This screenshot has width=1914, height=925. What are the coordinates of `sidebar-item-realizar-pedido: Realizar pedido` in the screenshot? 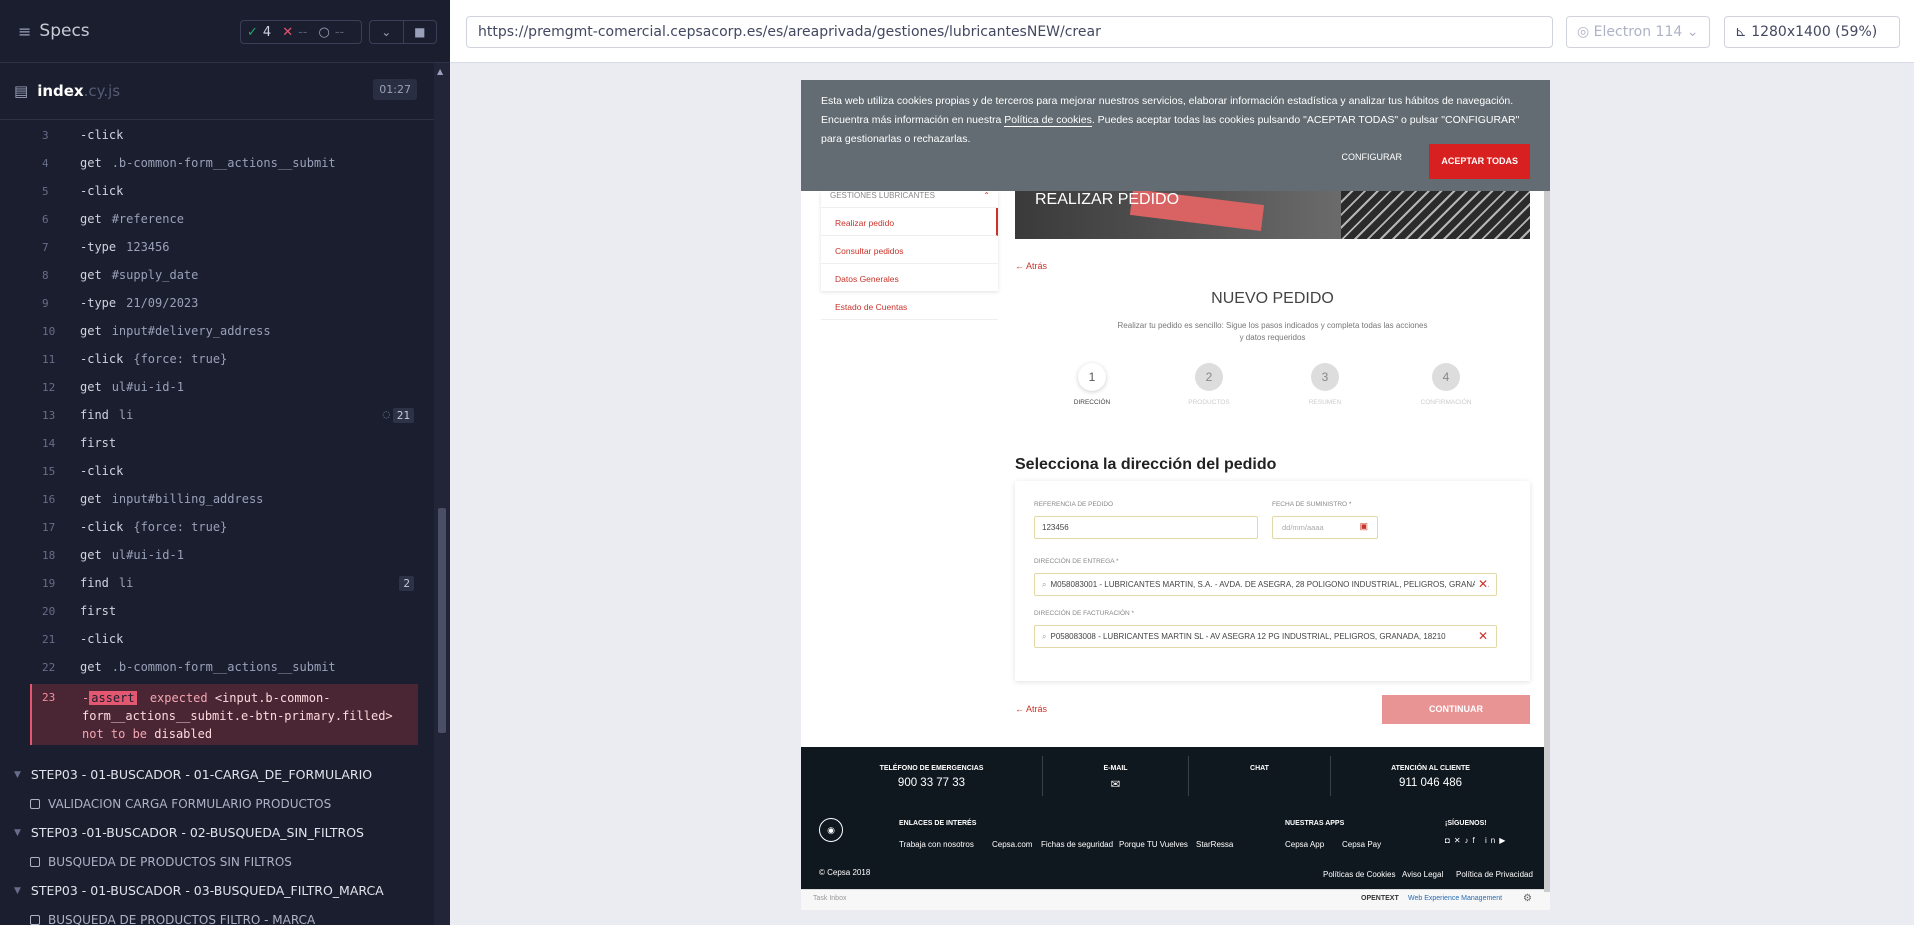 It's located at (909, 222).